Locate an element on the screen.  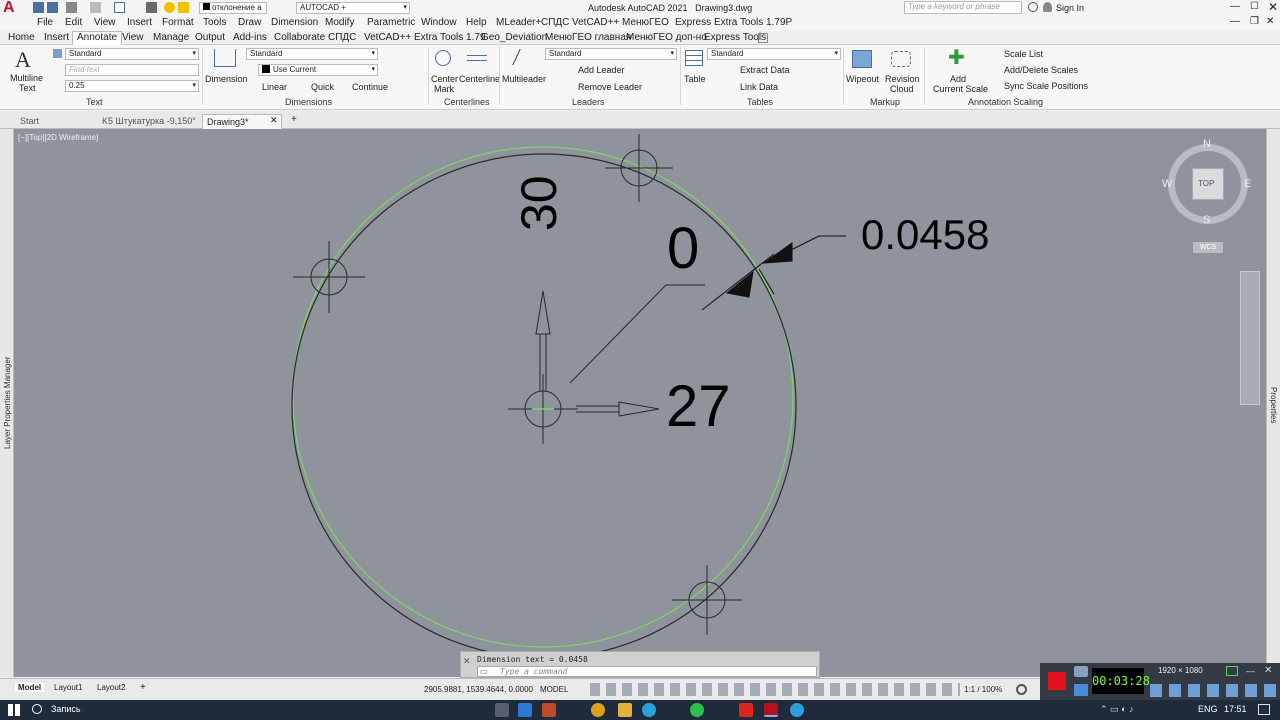
menu-edit: Edit is located at coordinates (73, 22).